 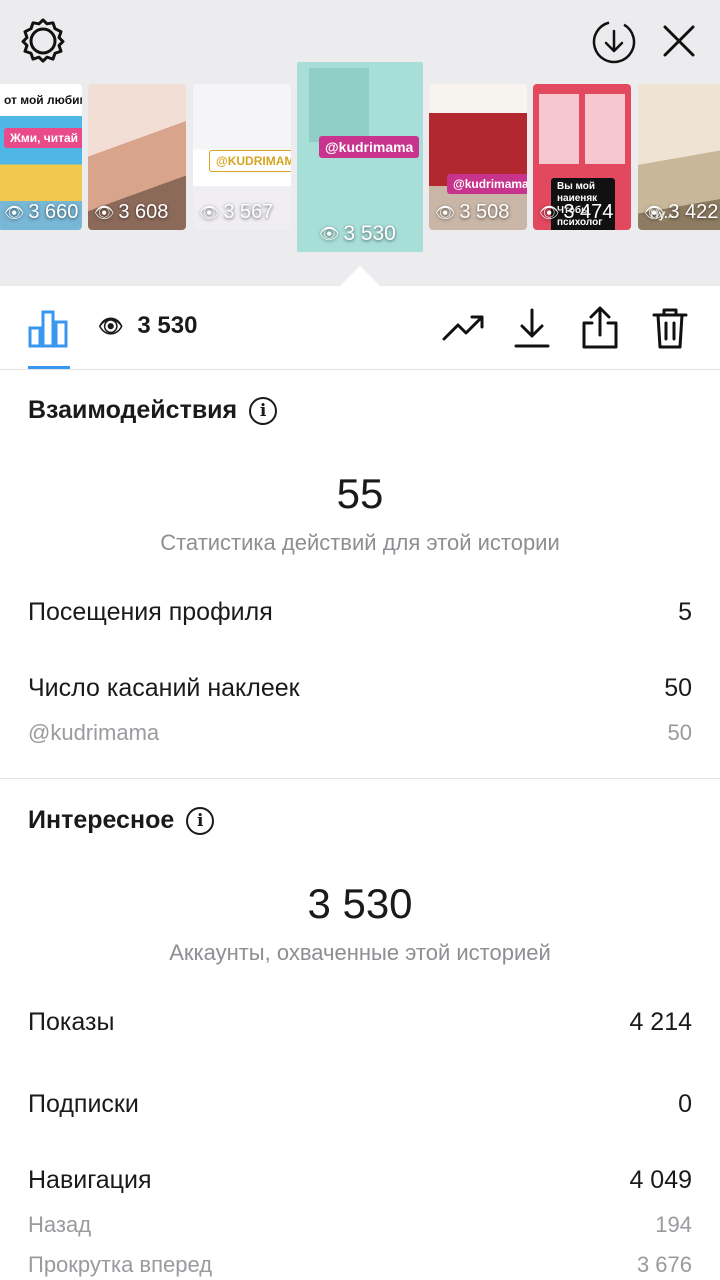 What do you see at coordinates (48, 328) in the screenshot?
I see `bar-chart-icon` at bounding box center [48, 328].